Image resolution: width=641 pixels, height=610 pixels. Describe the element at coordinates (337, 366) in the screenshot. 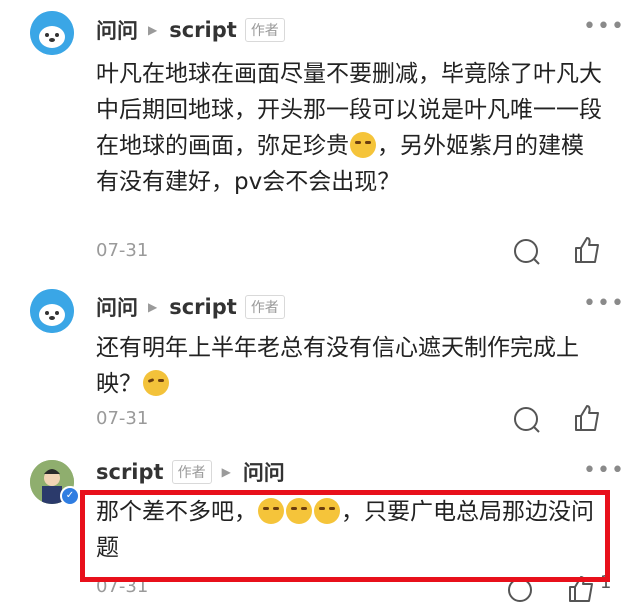

I see `comment-text: 还有明年上半年老总有没有信心遮天制作完成上映？` at that location.